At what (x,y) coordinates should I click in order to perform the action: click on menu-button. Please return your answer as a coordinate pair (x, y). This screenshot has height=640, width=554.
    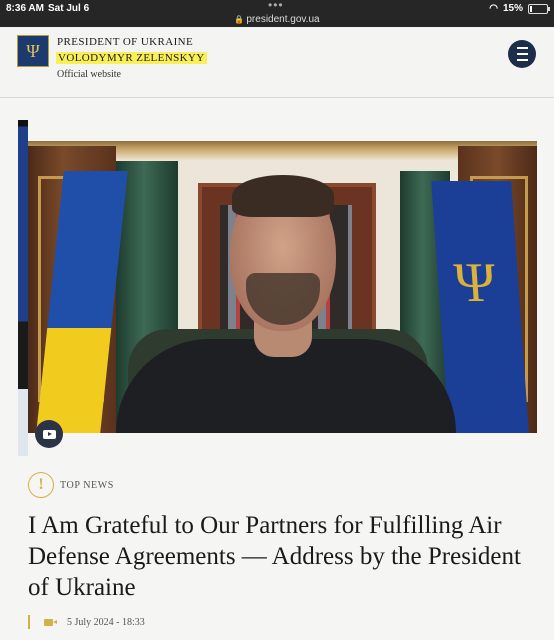
    Looking at the image, I should click on (522, 54).